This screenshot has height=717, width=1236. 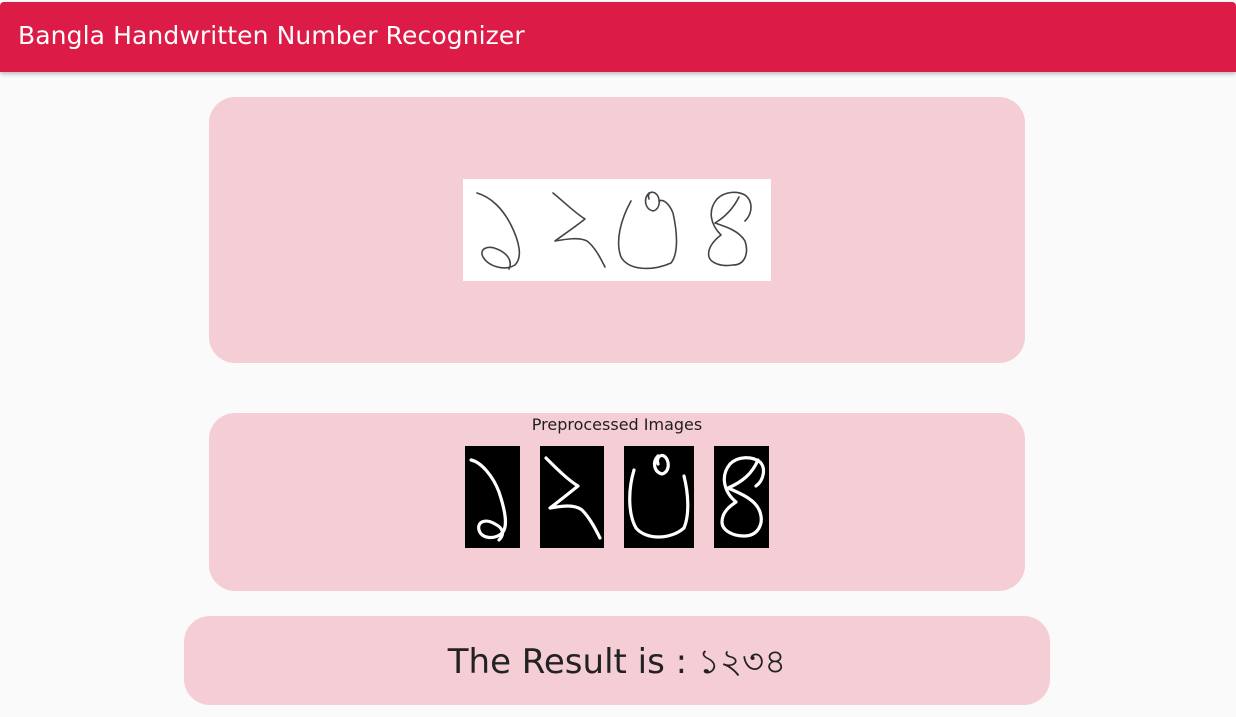 I want to click on preprocessed-digit-2-image, so click(x=572, y=497).